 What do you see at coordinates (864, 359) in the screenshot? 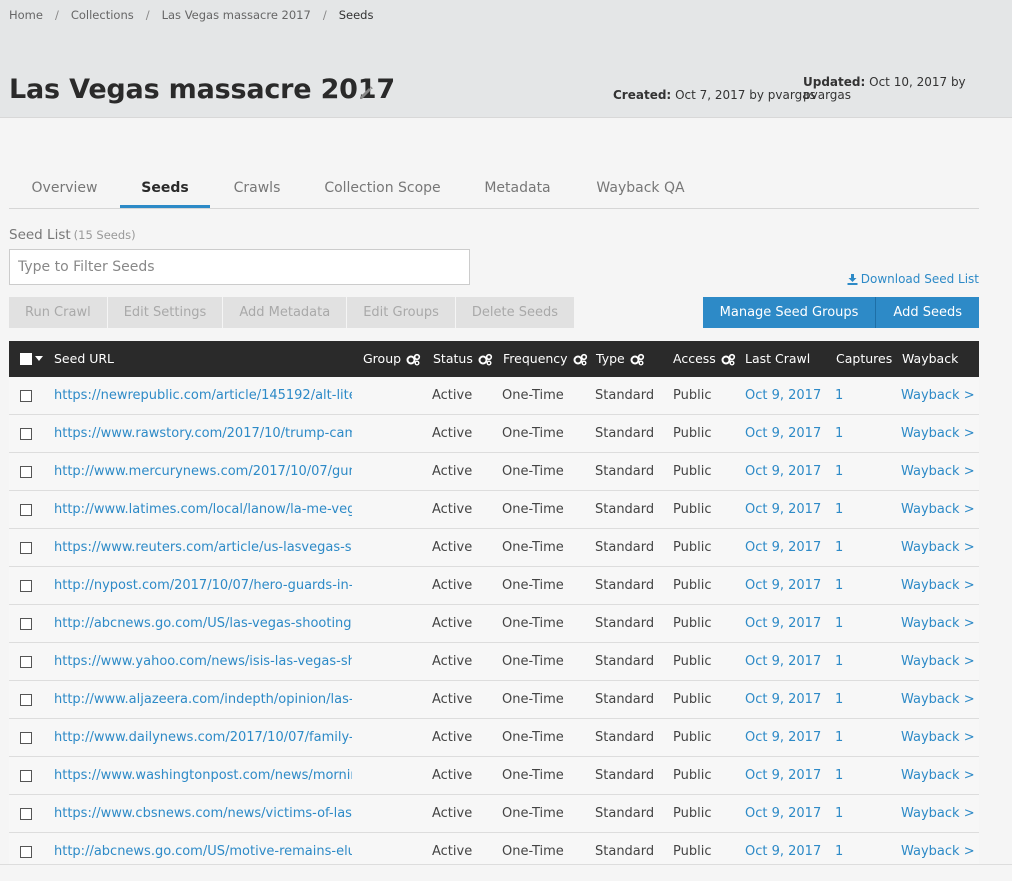
I see `col-captures: Captures` at bounding box center [864, 359].